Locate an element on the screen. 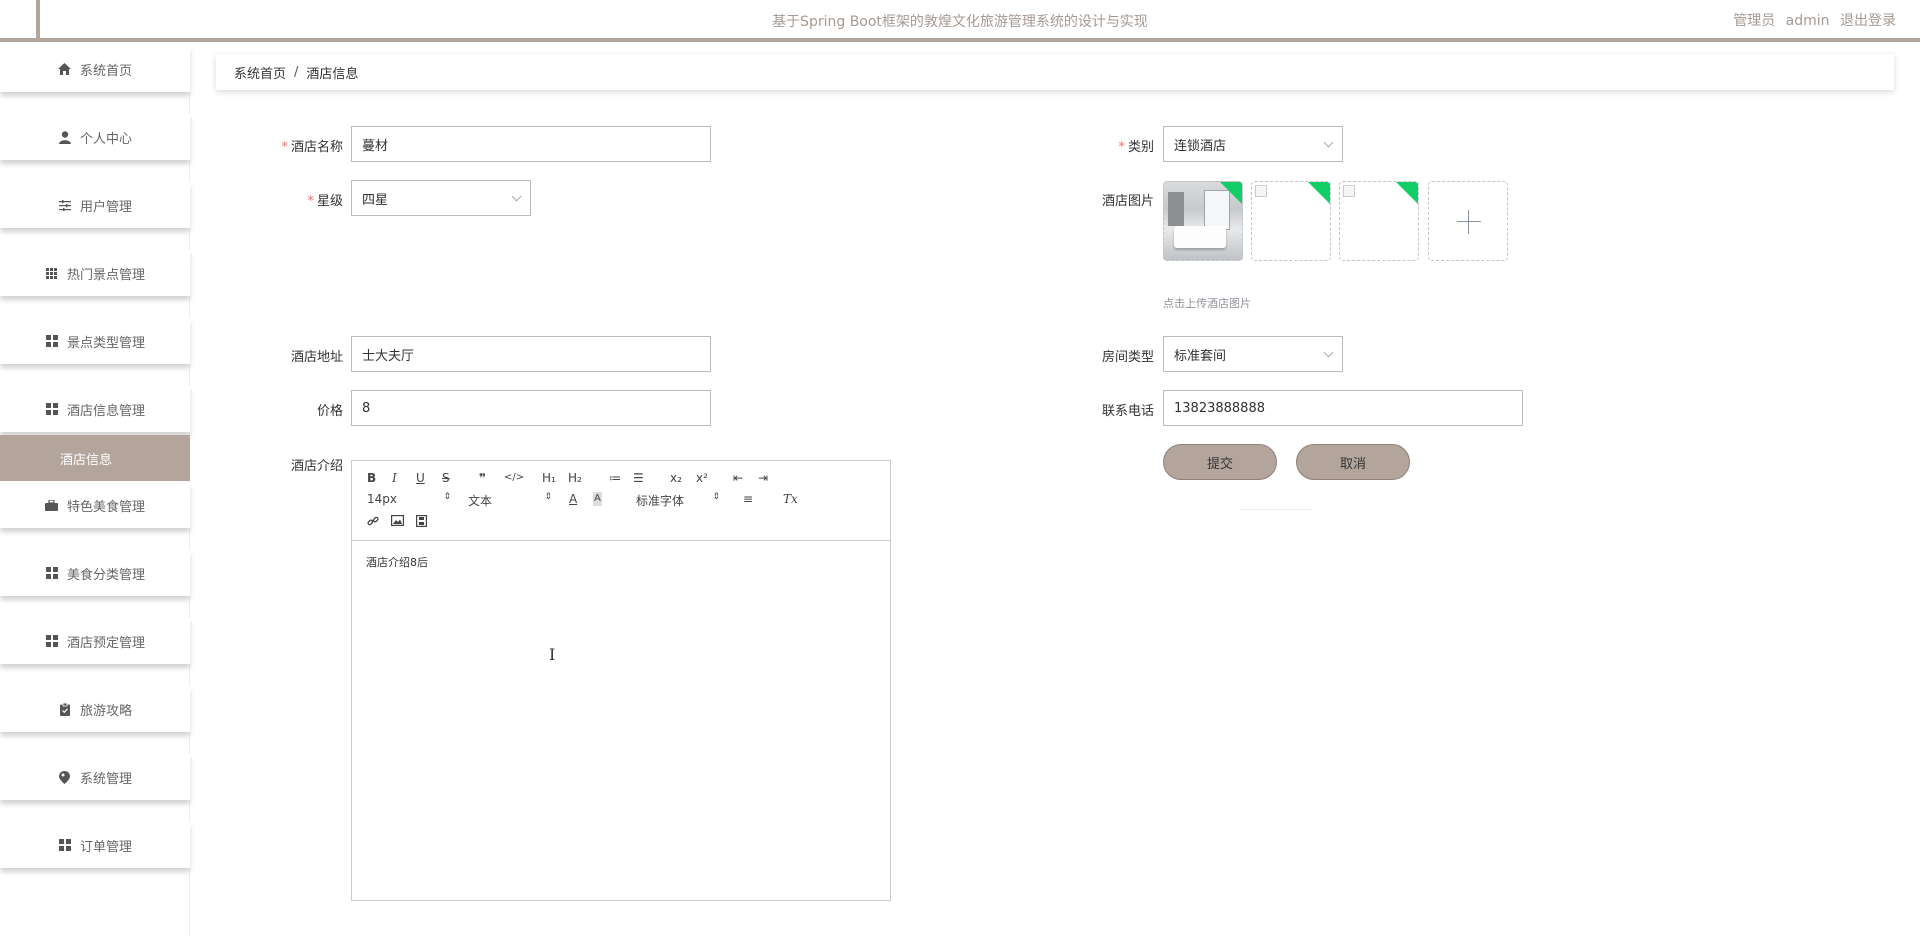  intro-label: 酒店介绍 is located at coordinates (316, 466).